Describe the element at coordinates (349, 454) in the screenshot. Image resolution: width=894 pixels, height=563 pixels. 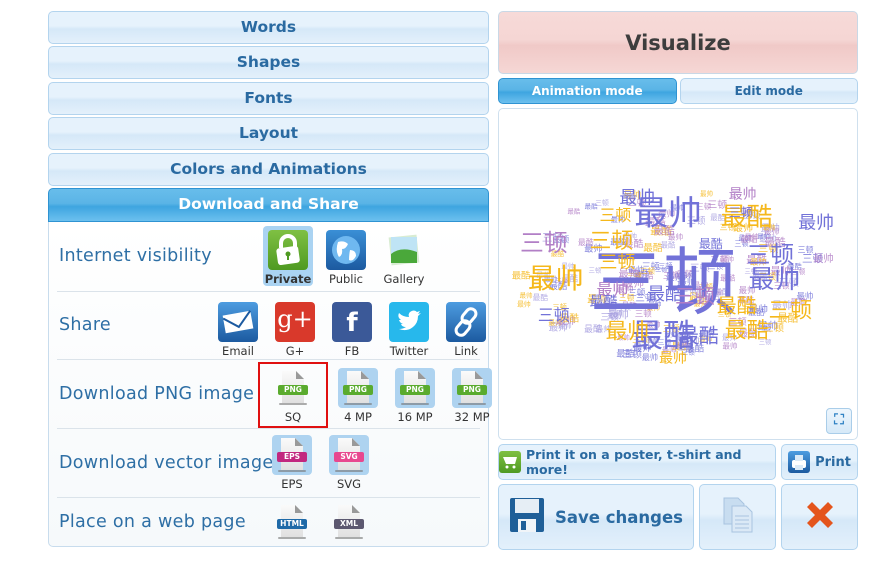
I see `svg-file-icon: SVG` at that location.